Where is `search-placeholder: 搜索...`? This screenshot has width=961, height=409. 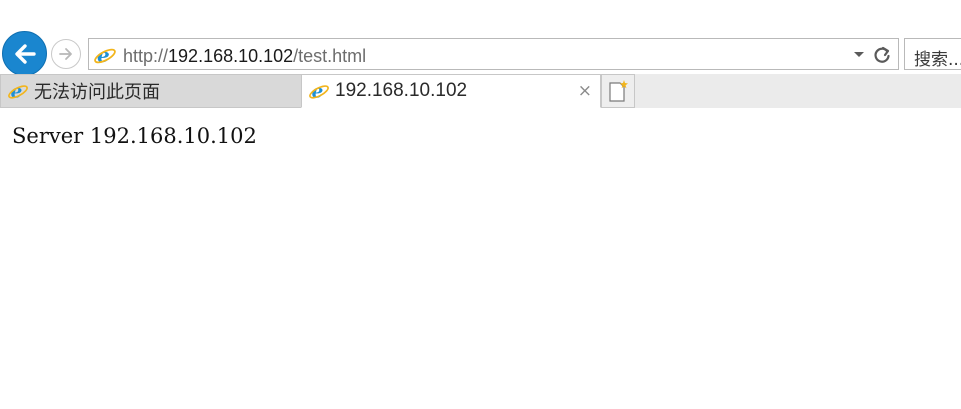
search-placeholder: 搜索... is located at coordinates (937, 60).